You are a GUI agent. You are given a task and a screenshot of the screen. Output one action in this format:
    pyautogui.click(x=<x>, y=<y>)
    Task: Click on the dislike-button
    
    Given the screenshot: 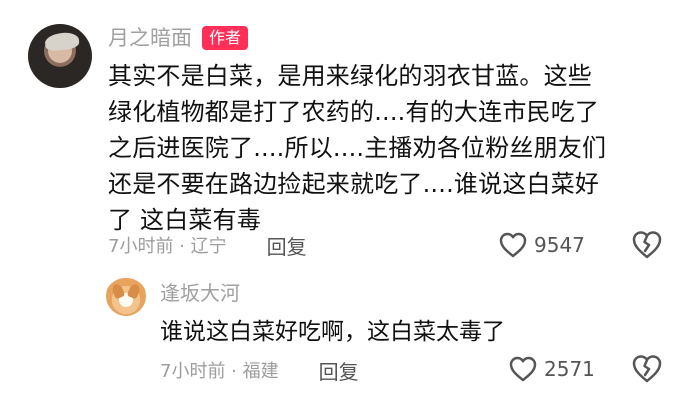 What is the action you would take?
    pyautogui.click(x=647, y=245)
    